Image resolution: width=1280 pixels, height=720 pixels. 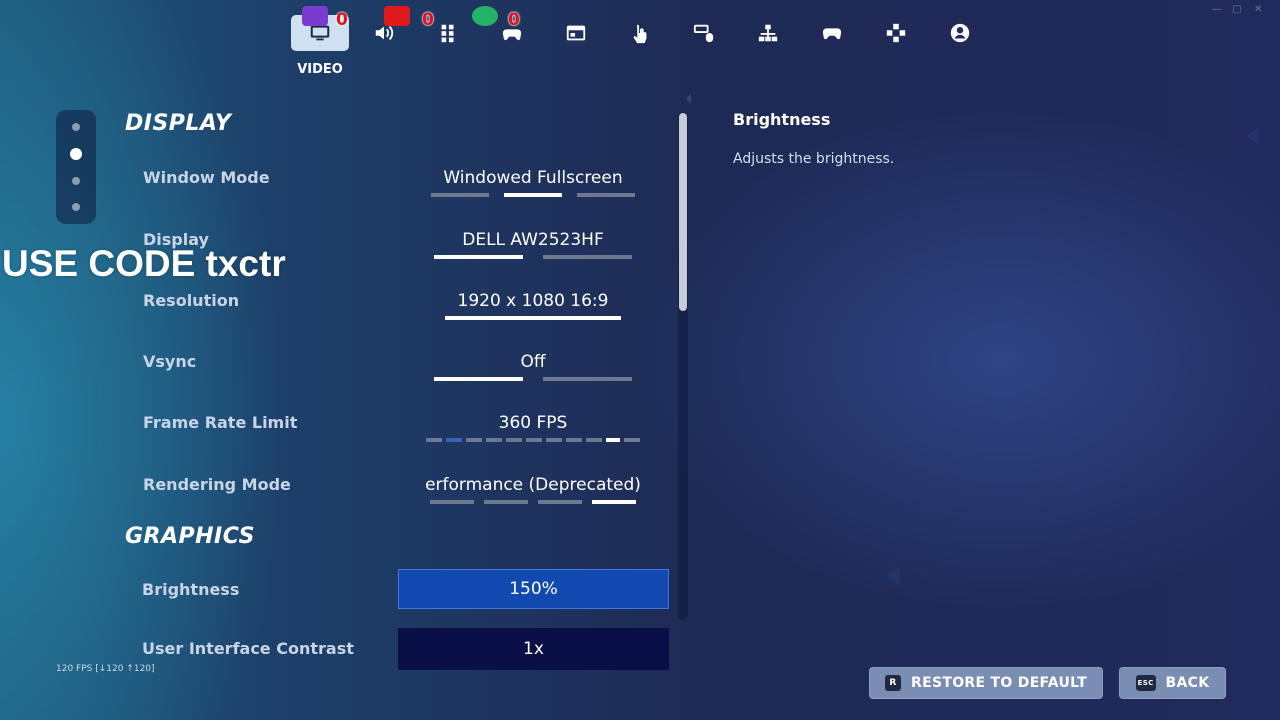 I want to click on fps-counter: 120 FPS [↓120 ↑120], so click(x=105, y=669).